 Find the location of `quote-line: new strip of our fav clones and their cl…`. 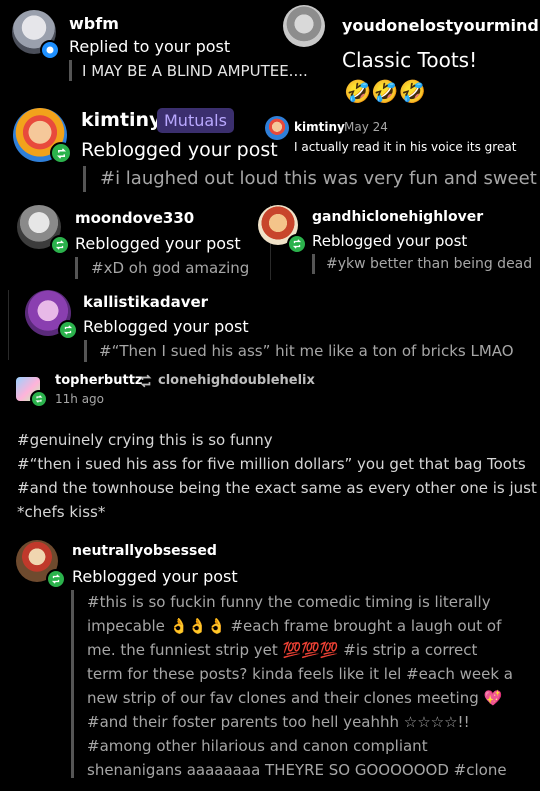

quote-line: new strip of our fav clones and their cl… is located at coordinates (295, 698).